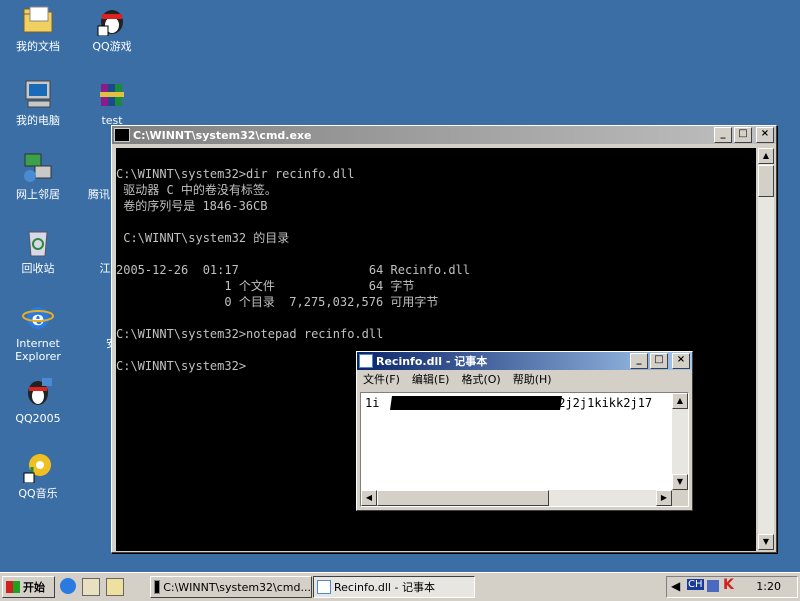  Describe the element at coordinates (38, 168) in the screenshot. I see `network-icon` at that location.